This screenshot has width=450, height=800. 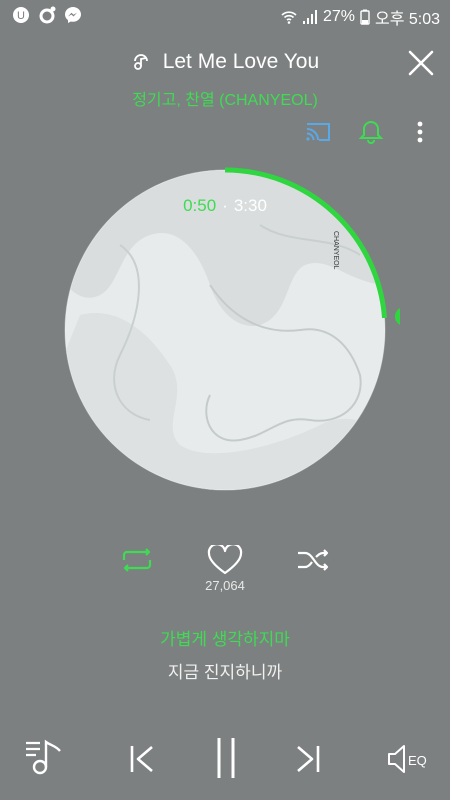 I want to click on skip-next-icon, so click(x=308, y=759).